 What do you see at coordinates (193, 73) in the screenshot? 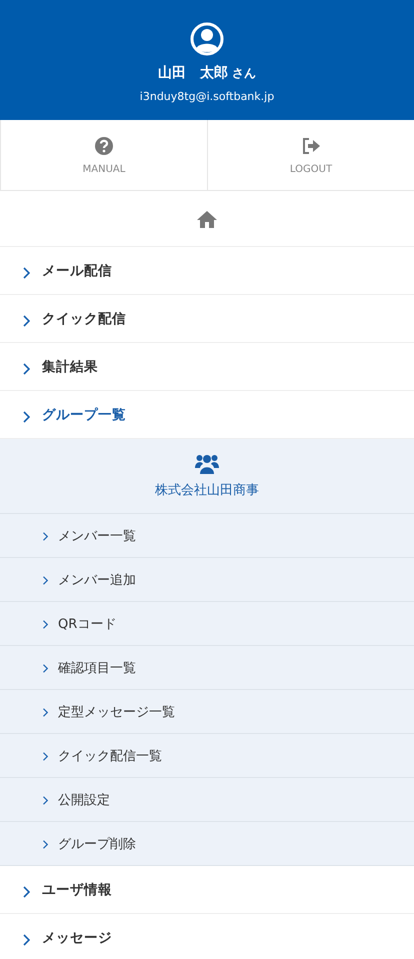
I see `user-name: 山田 太郎` at bounding box center [193, 73].